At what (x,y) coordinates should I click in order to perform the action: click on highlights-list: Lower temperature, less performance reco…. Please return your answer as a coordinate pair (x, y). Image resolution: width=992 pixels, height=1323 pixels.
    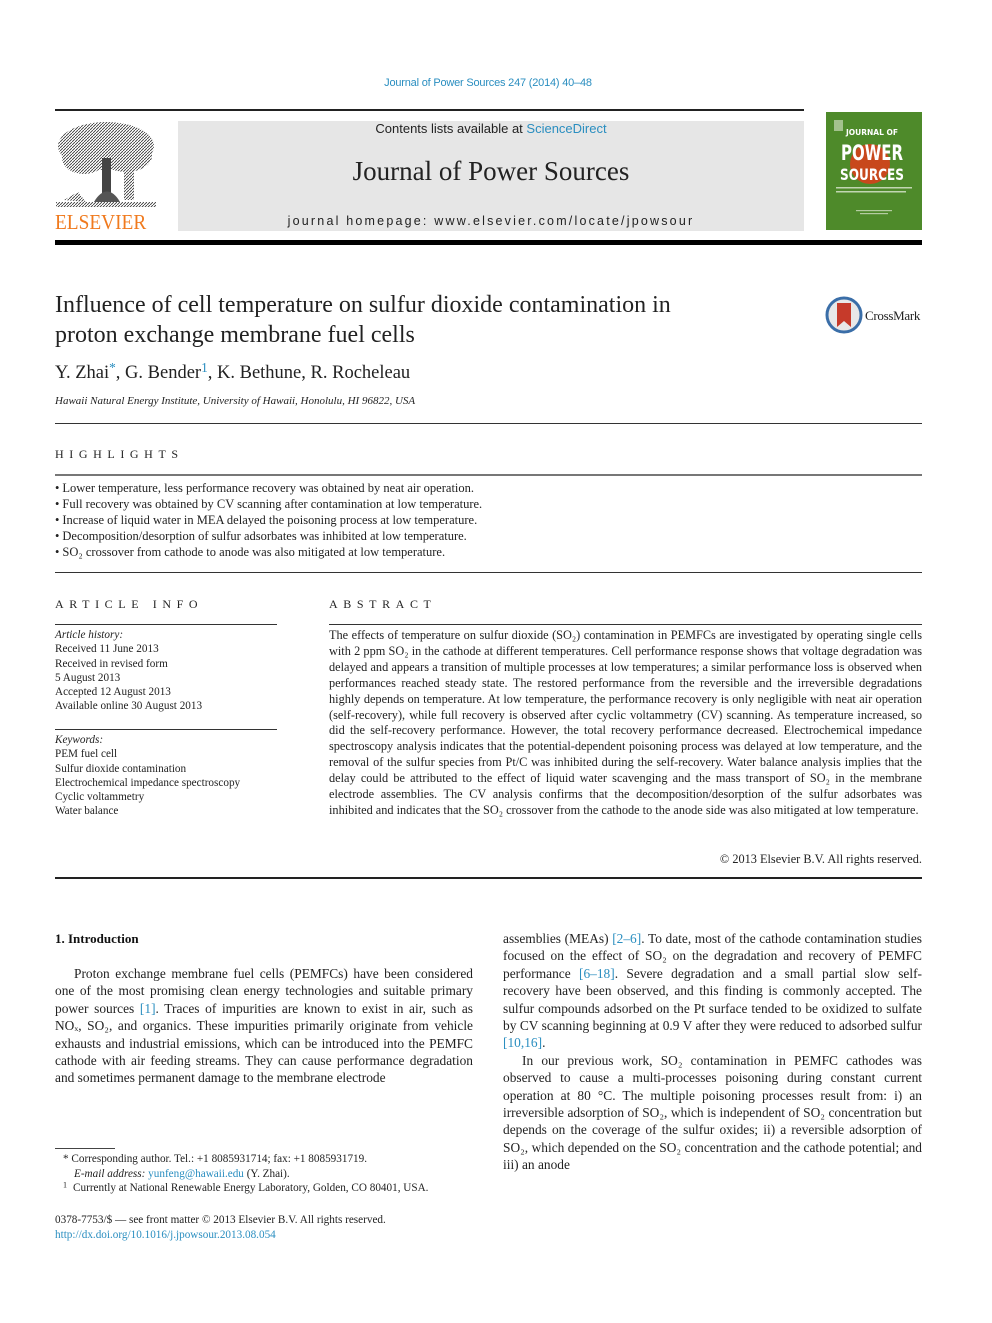
    Looking at the image, I should click on (405, 520).